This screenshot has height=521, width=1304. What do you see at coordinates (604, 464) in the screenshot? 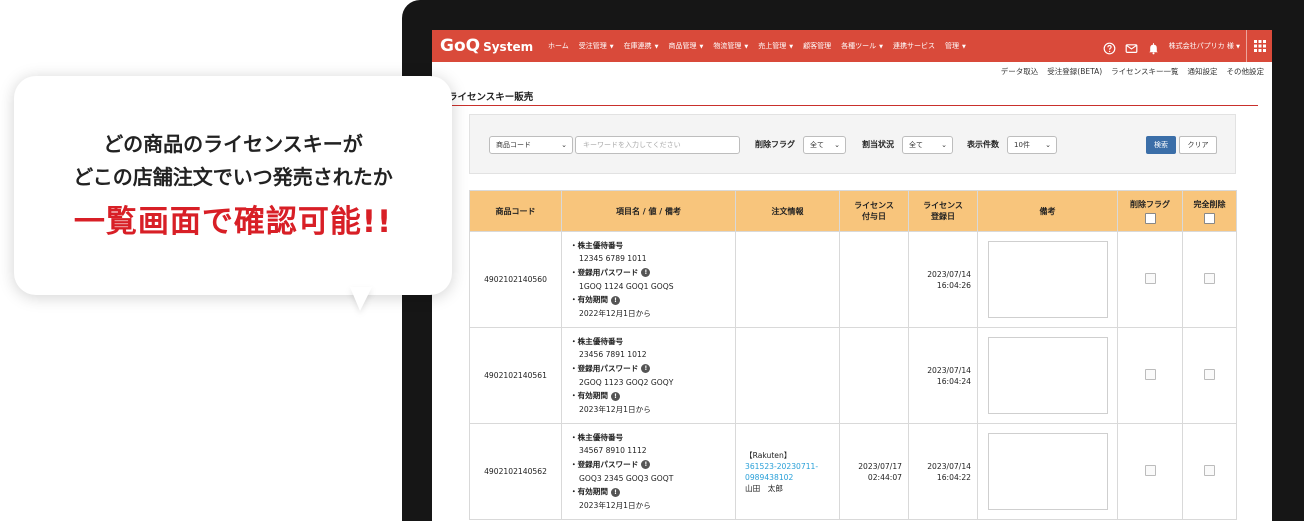
I see `item-key: ・登録用パスワード` at bounding box center [604, 464].